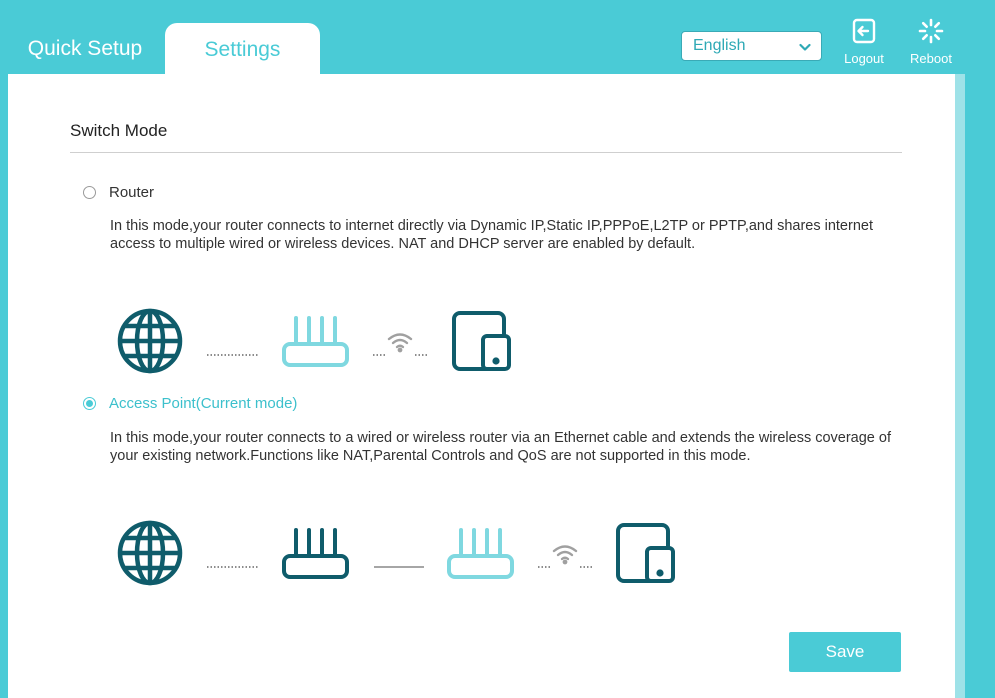 The image size is (995, 698). What do you see at coordinates (864, 32) in the screenshot?
I see `logout-icon` at bounding box center [864, 32].